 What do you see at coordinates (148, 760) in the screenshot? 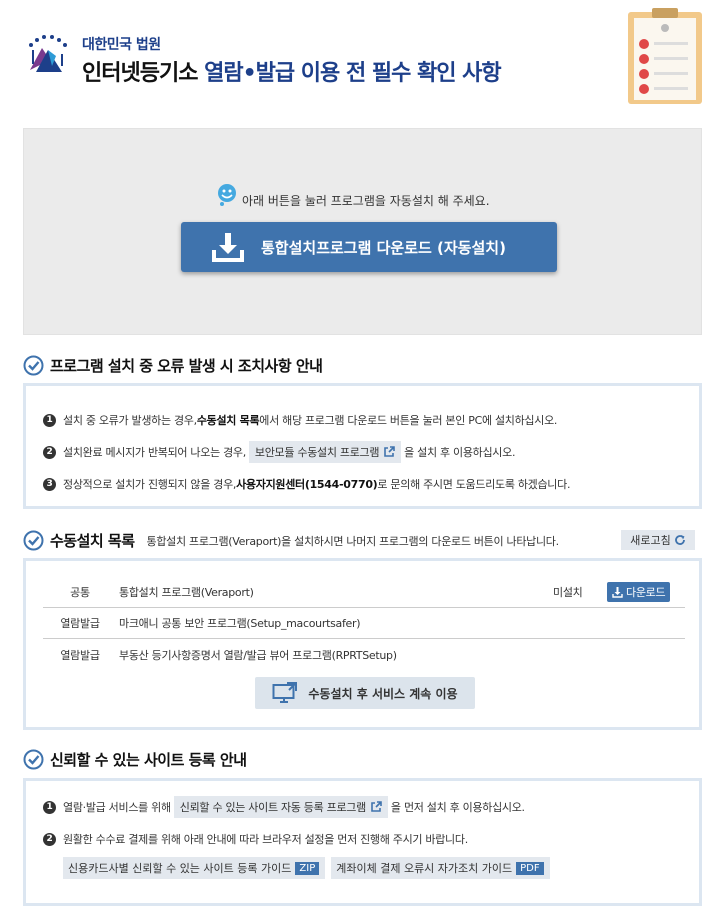
I see `trust-section-title: 신뢰할 수 있는 사이트 등록 안내` at bounding box center [148, 760].